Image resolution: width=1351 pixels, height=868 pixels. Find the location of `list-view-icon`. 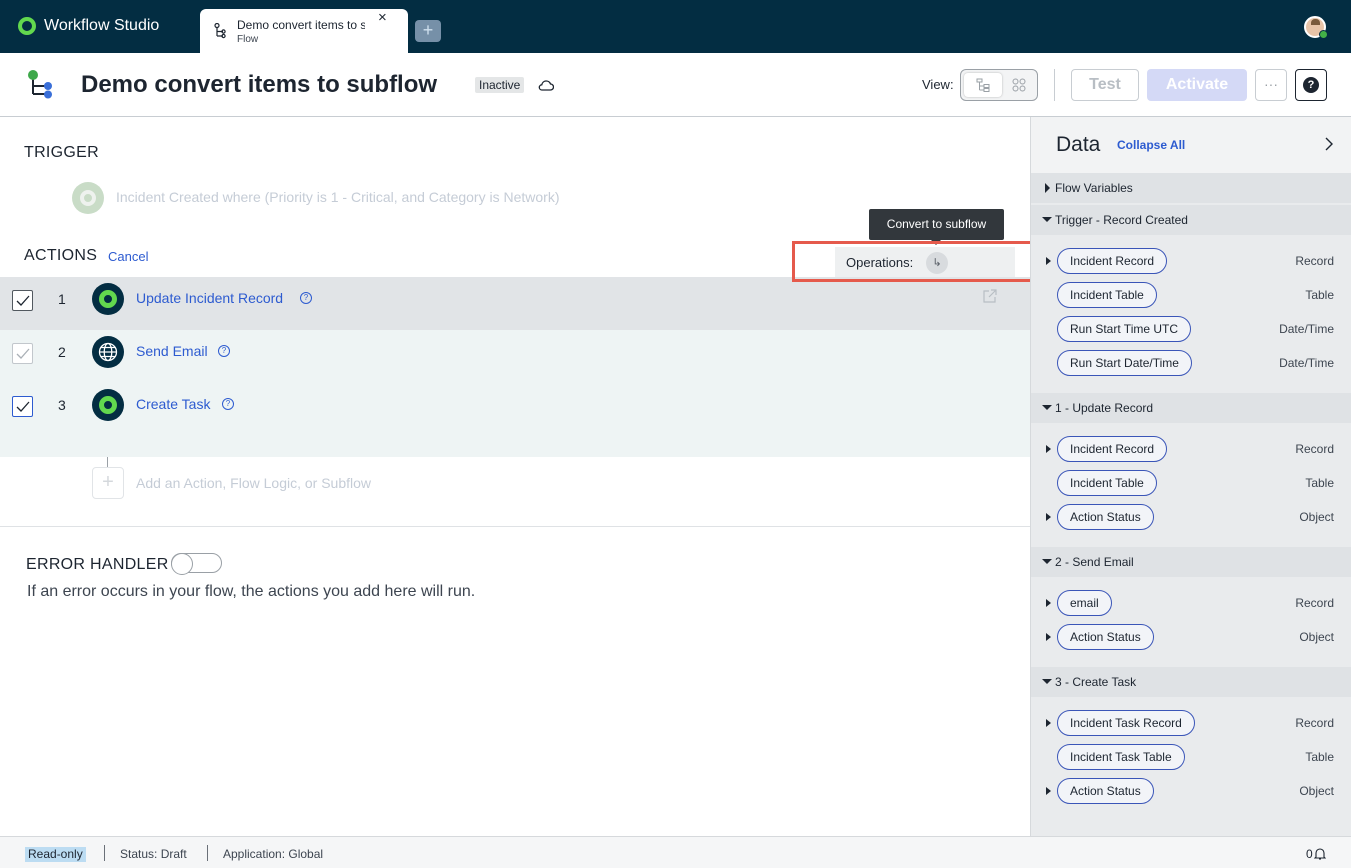

list-view-icon is located at coordinates (983, 85).